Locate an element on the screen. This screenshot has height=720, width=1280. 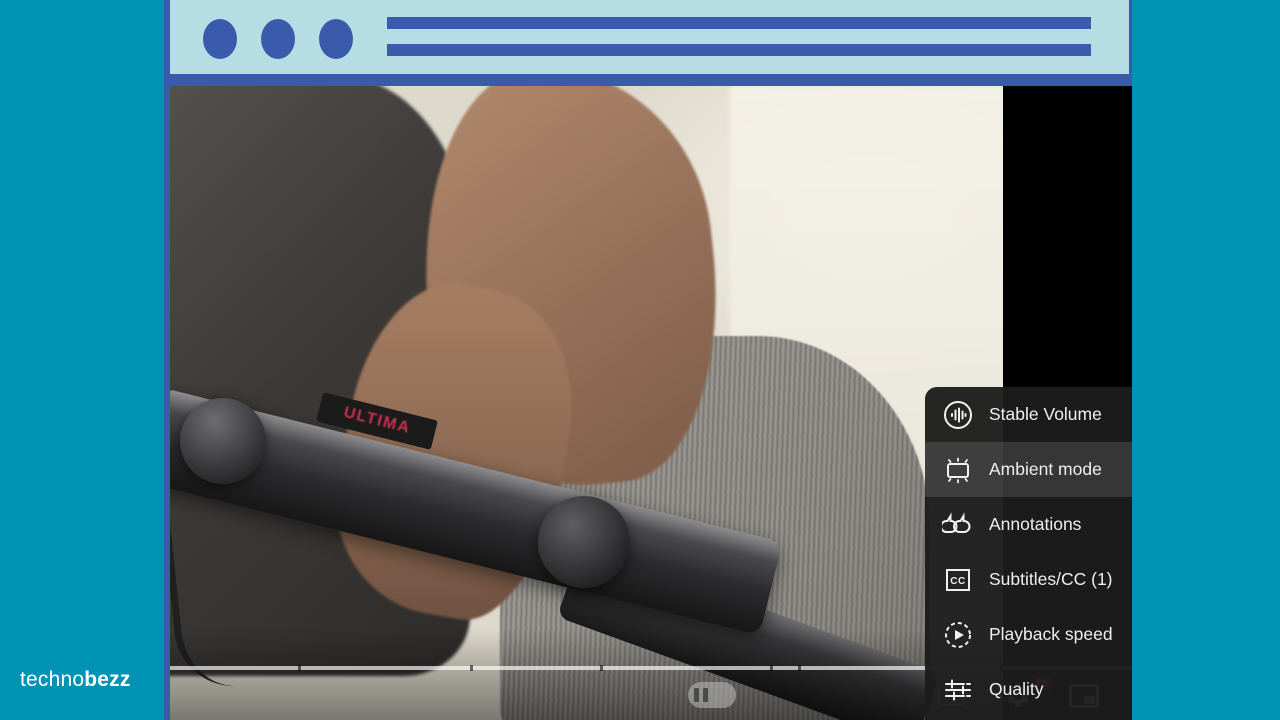
watermark-part-1: techno is located at coordinates (52, 679).